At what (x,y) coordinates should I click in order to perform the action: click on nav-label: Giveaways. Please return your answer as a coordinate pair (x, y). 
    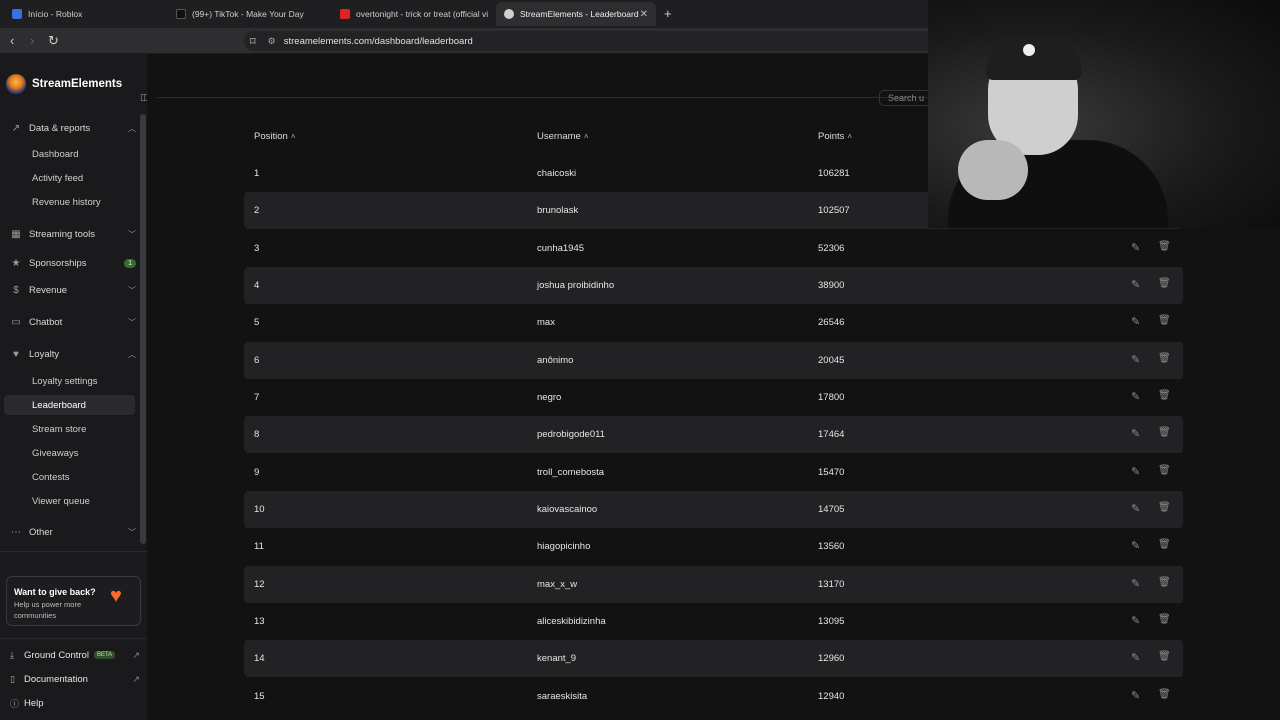
    Looking at the image, I should click on (55, 453).